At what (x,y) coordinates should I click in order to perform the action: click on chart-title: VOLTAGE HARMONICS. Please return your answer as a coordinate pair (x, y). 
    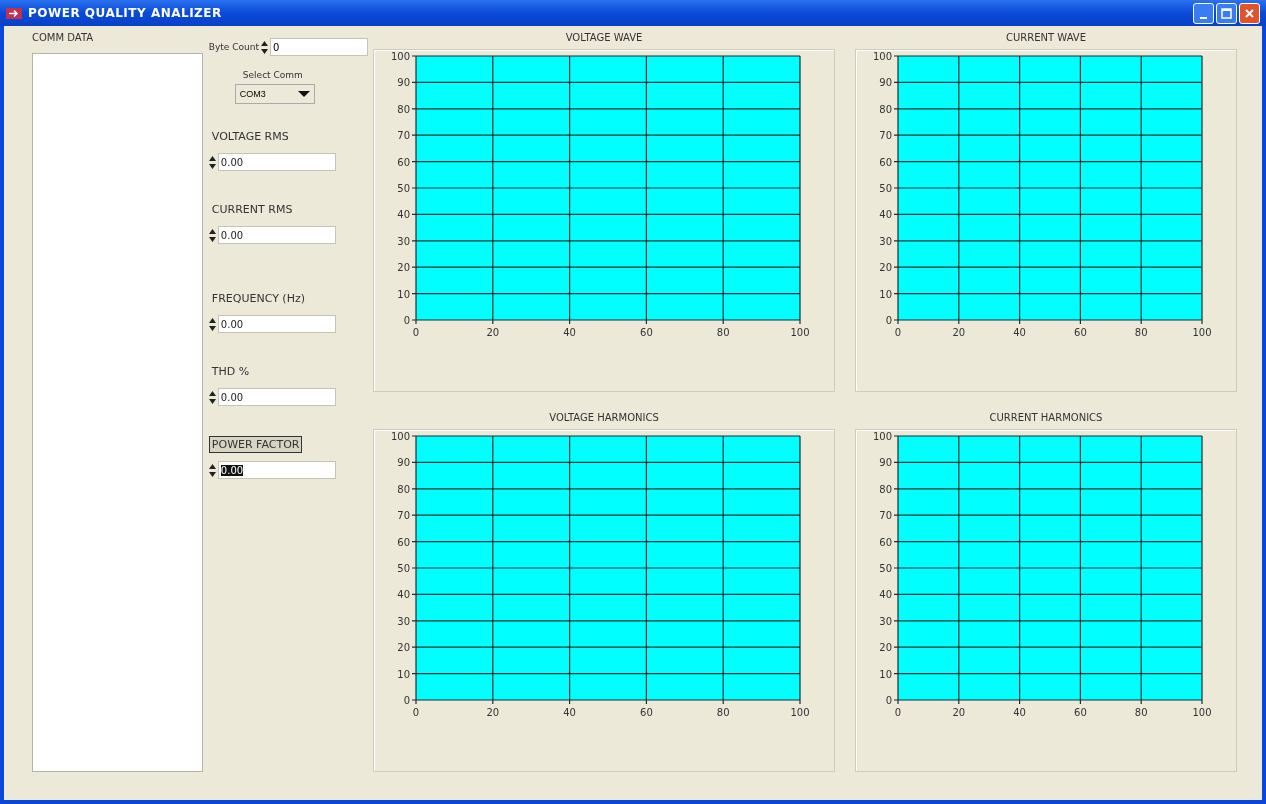
    Looking at the image, I should click on (604, 417).